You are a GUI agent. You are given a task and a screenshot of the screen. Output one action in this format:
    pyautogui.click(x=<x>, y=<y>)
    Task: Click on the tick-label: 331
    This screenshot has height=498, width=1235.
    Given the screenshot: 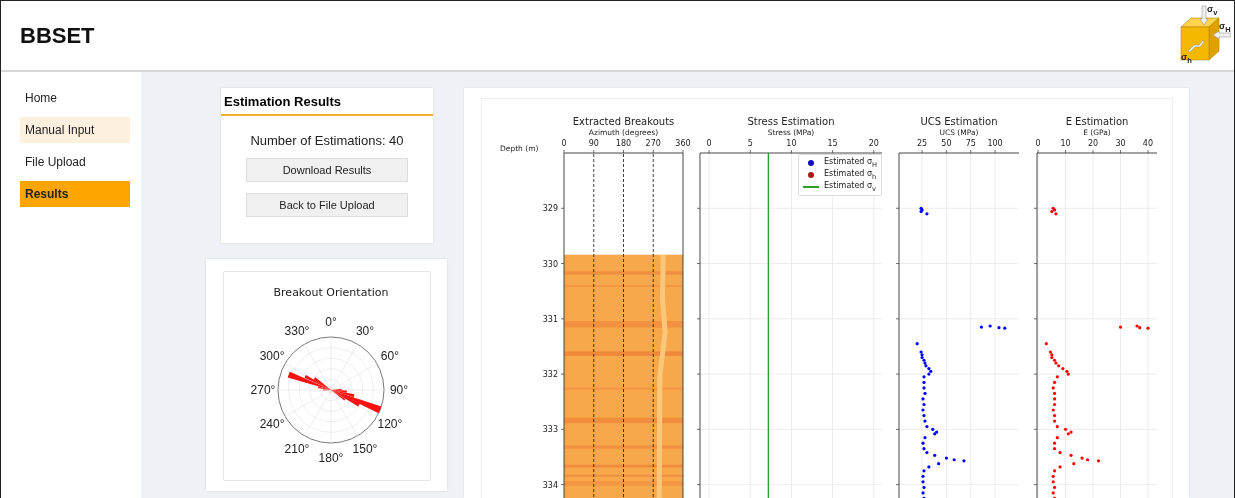 What is the action you would take?
    pyautogui.click(x=550, y=319)
    